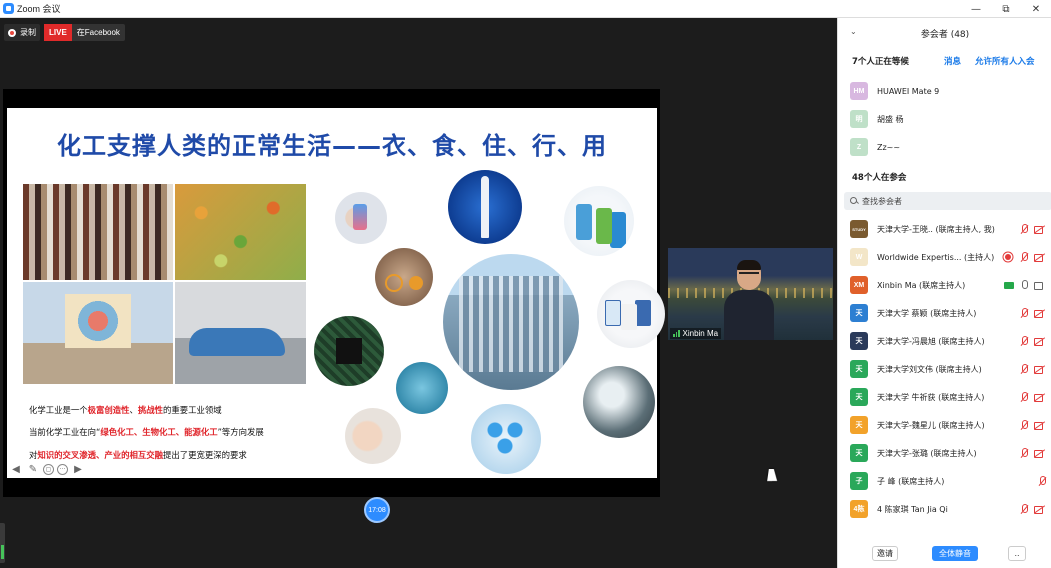 The width and height of the screenshot is (1051, 568). I want to click on window-title: Zoom 会议, so click(39, 9).